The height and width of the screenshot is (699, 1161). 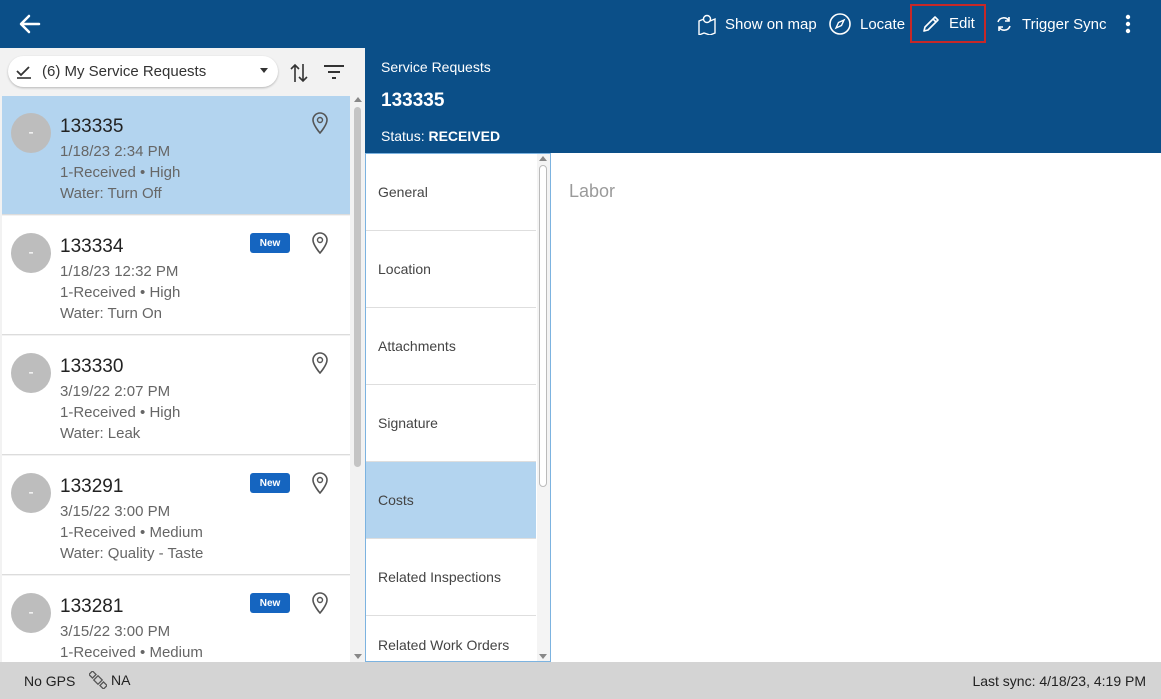 I want to click on satellite-icon, so click(x=98, y=680).